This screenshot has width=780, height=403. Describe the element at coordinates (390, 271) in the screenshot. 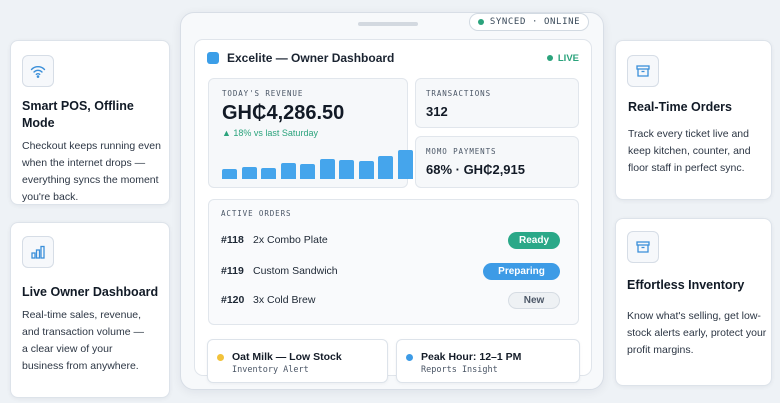

I see `order-row: #119 Custom Sandwich Preparing` at that location.